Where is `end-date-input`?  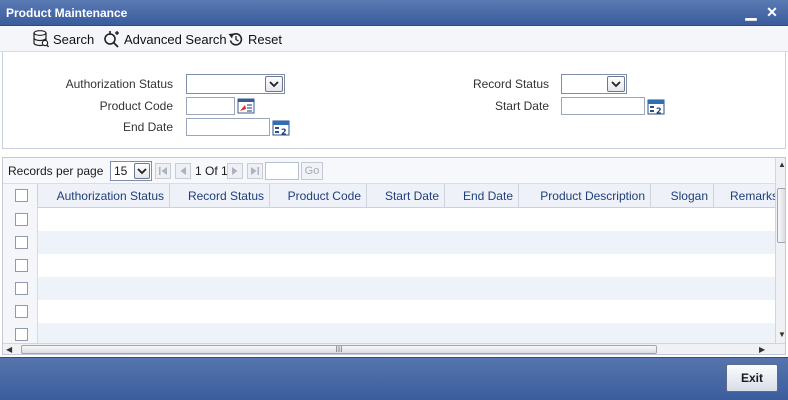 end-date-input is located at coordinates (228, 127).